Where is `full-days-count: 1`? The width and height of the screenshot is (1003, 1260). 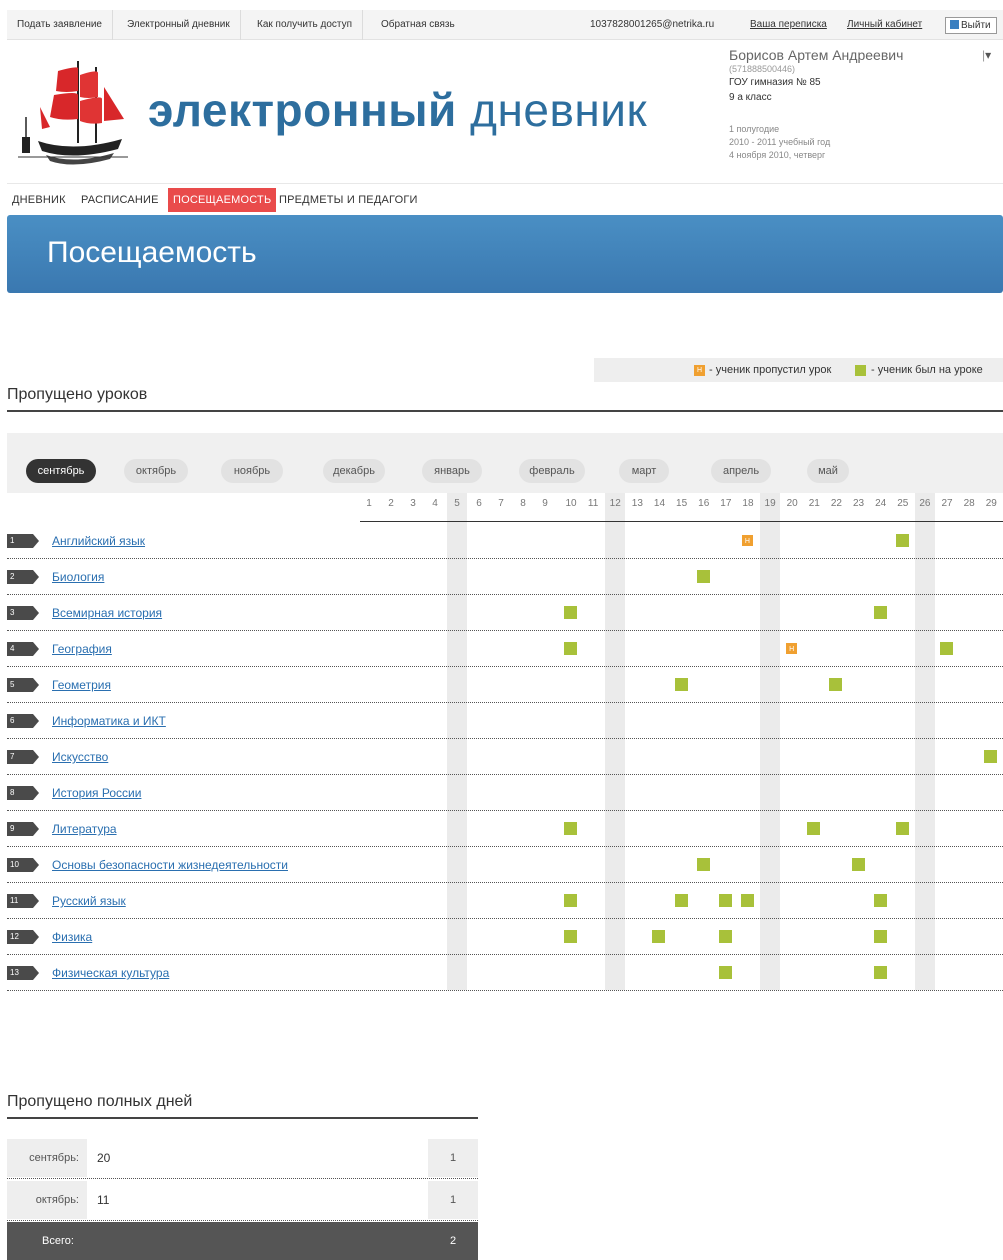
full-days-count: 1 is located at coordinates (453, 1158).